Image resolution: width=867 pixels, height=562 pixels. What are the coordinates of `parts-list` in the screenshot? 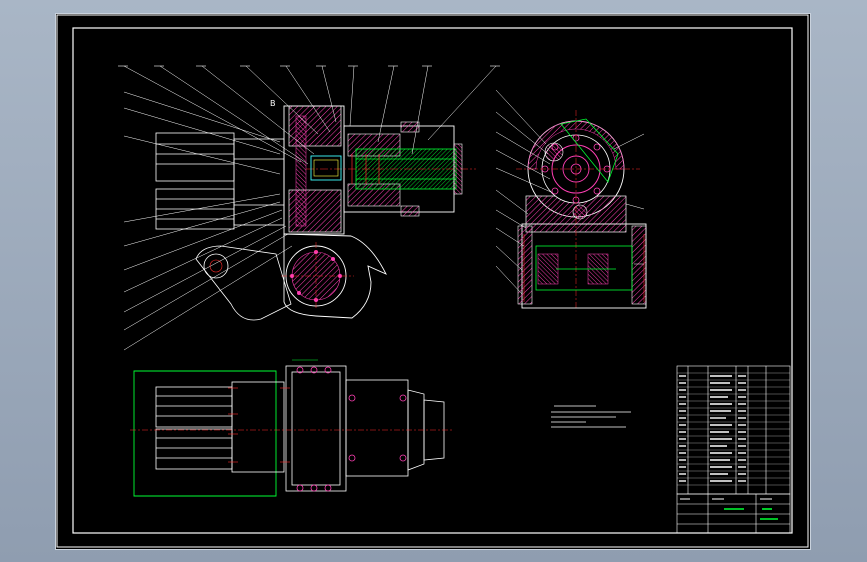 It's located at (733, 430).